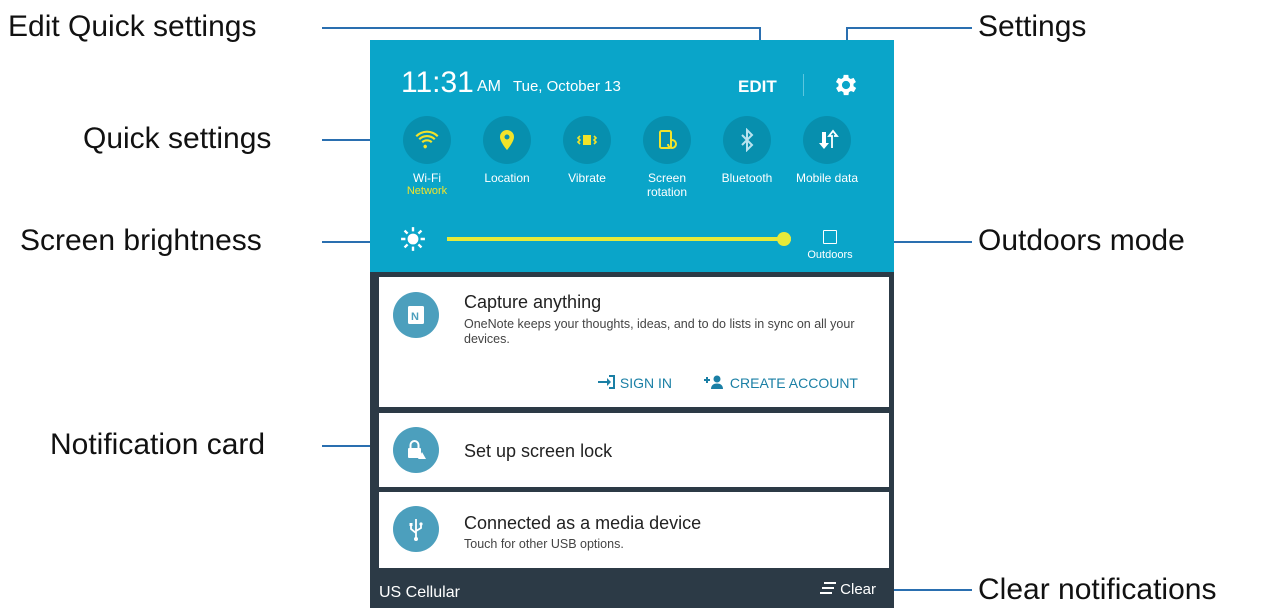 Image resolution: width=1281 pixels, height=608 pixels. I want to click on vibrate-icon, so click(587, 140).